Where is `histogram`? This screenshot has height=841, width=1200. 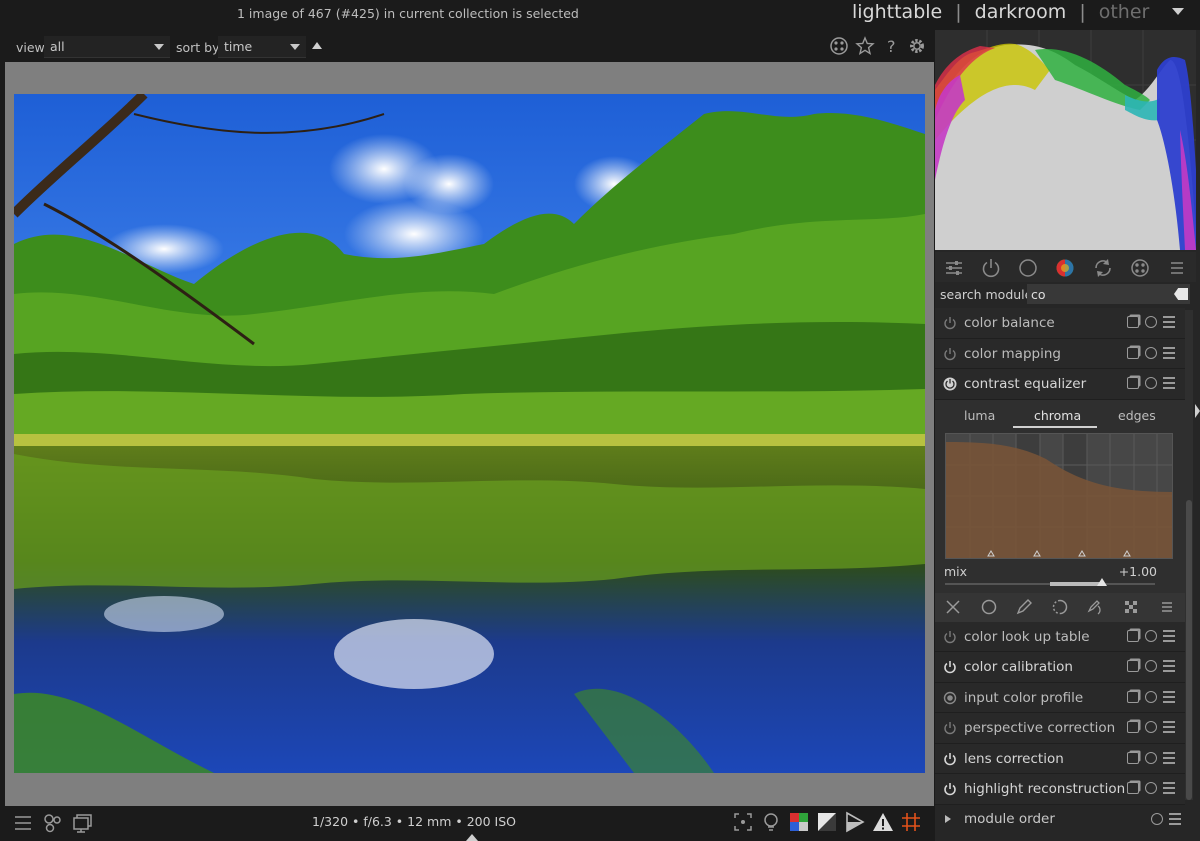
histogram is located at coordinates (1065, 140).